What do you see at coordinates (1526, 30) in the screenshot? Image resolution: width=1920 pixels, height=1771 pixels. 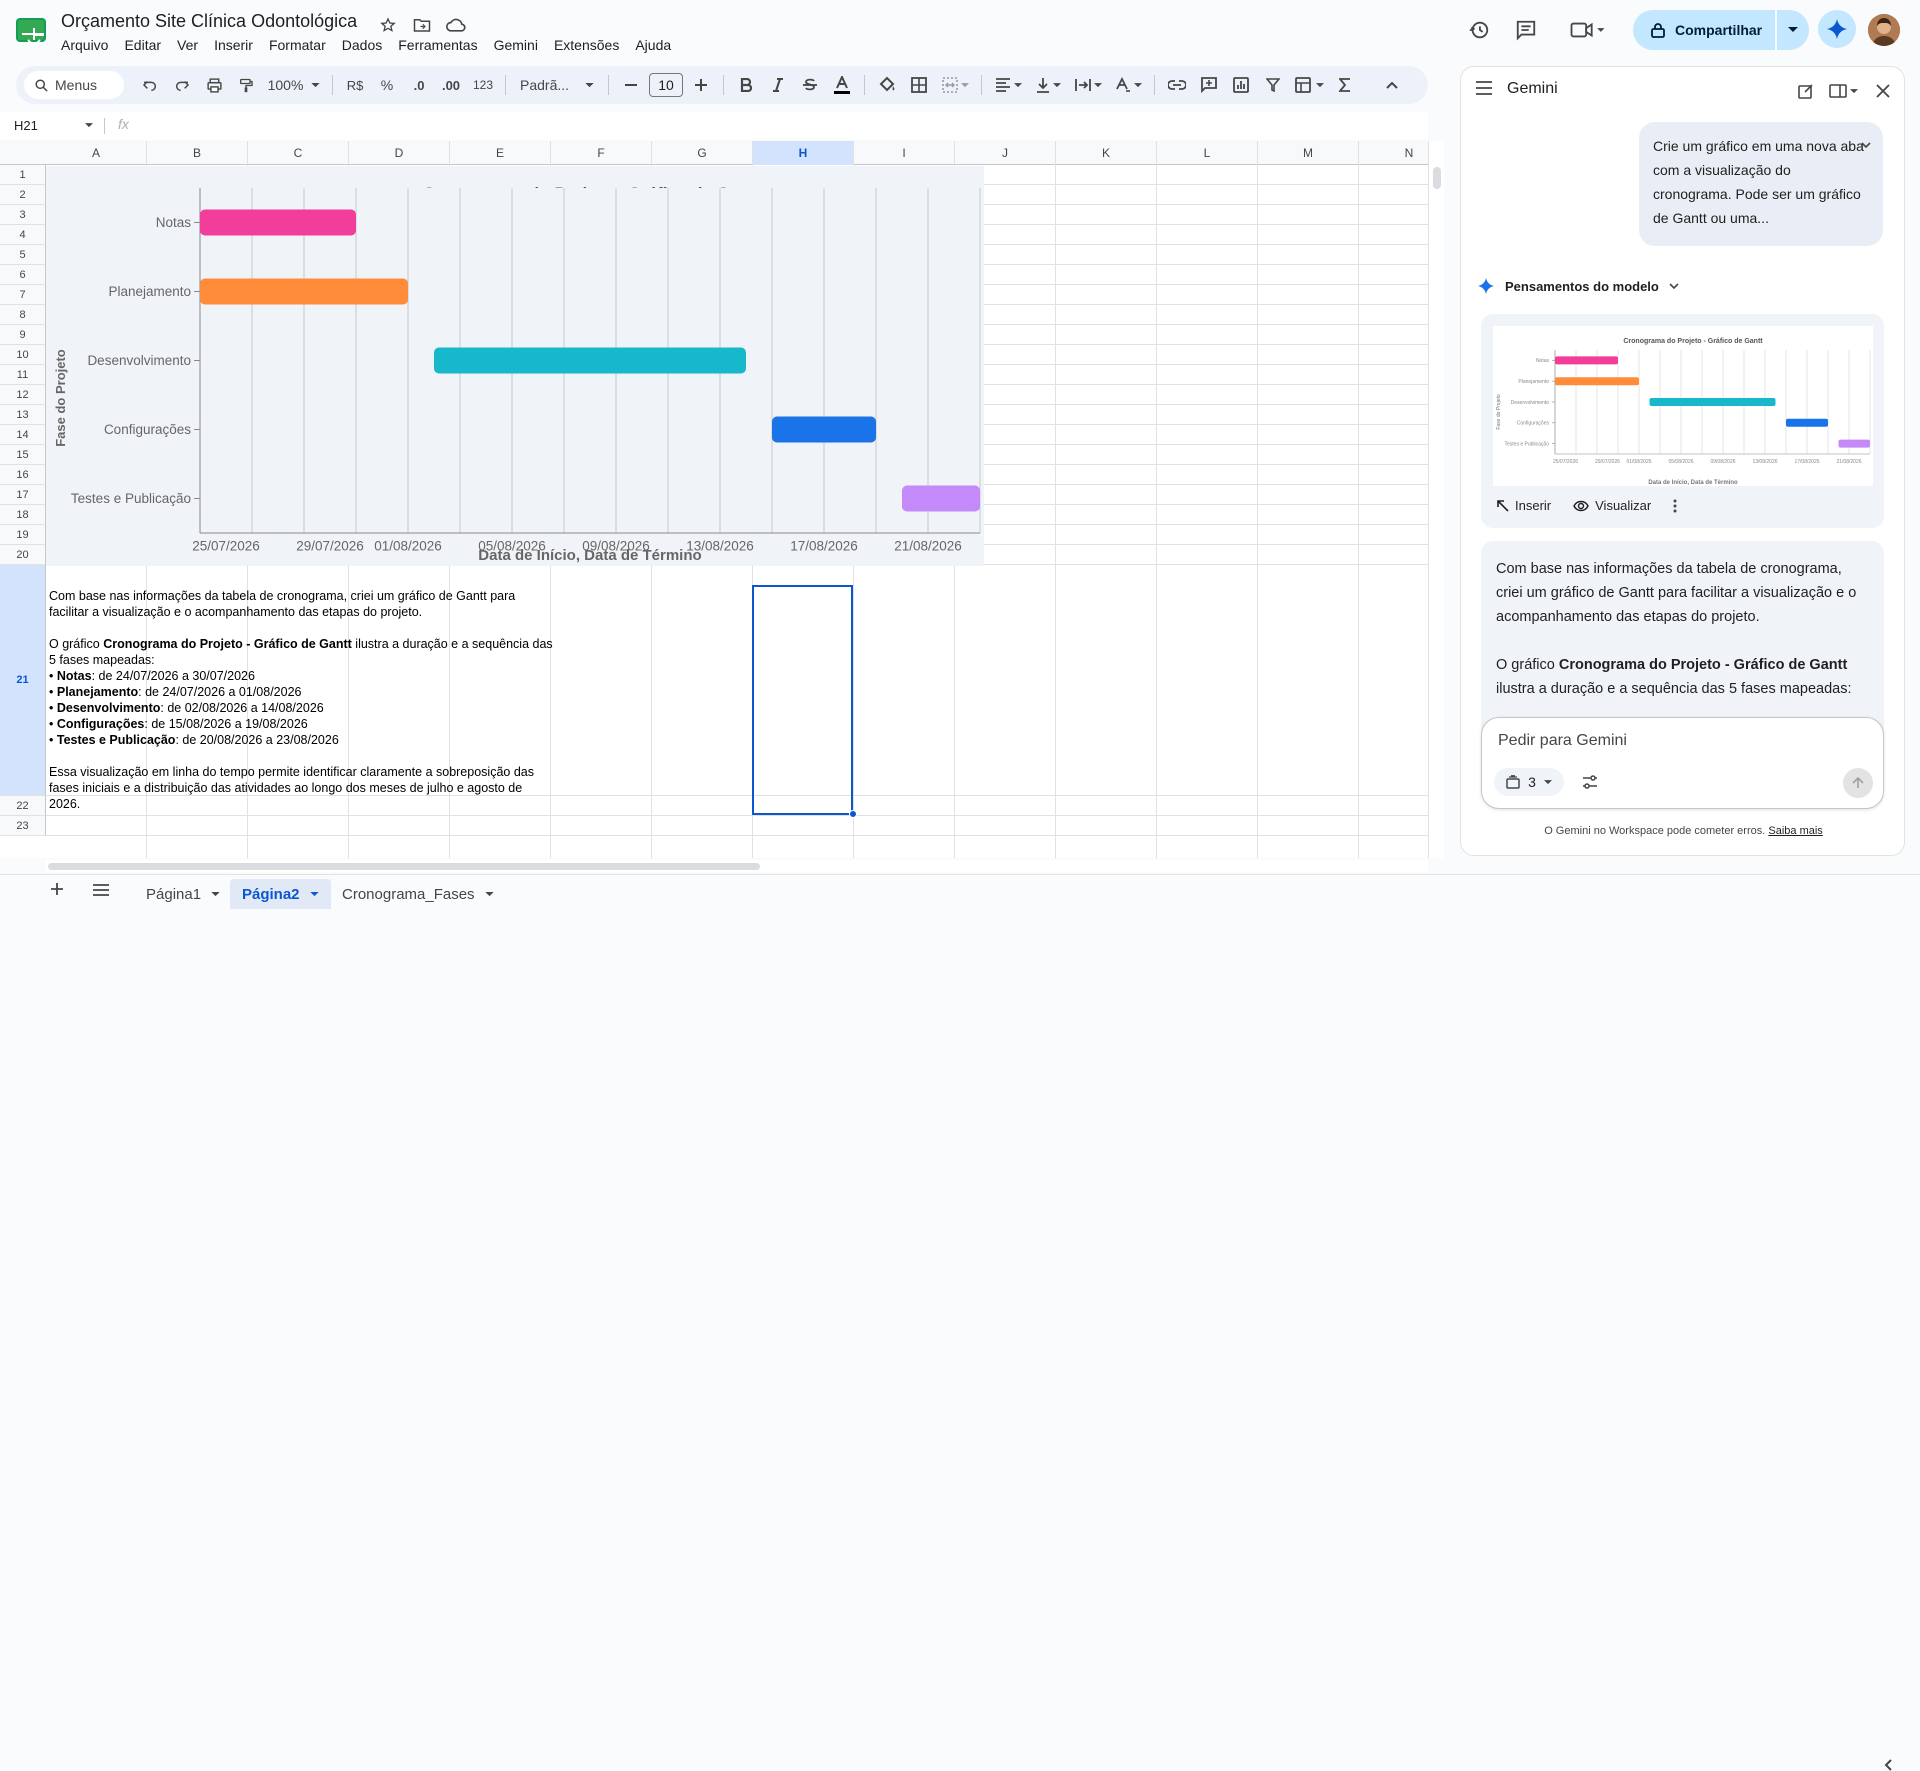 I see `comments-icon` at bounding box center [1526, 30].